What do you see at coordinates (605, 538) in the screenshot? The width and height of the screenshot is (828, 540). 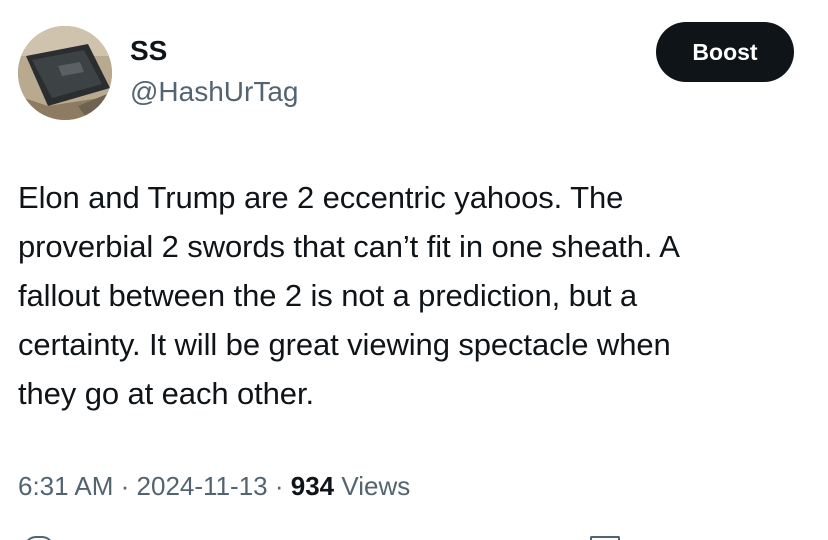 I see `bookmark-icon` at bounding box center [605, 538].